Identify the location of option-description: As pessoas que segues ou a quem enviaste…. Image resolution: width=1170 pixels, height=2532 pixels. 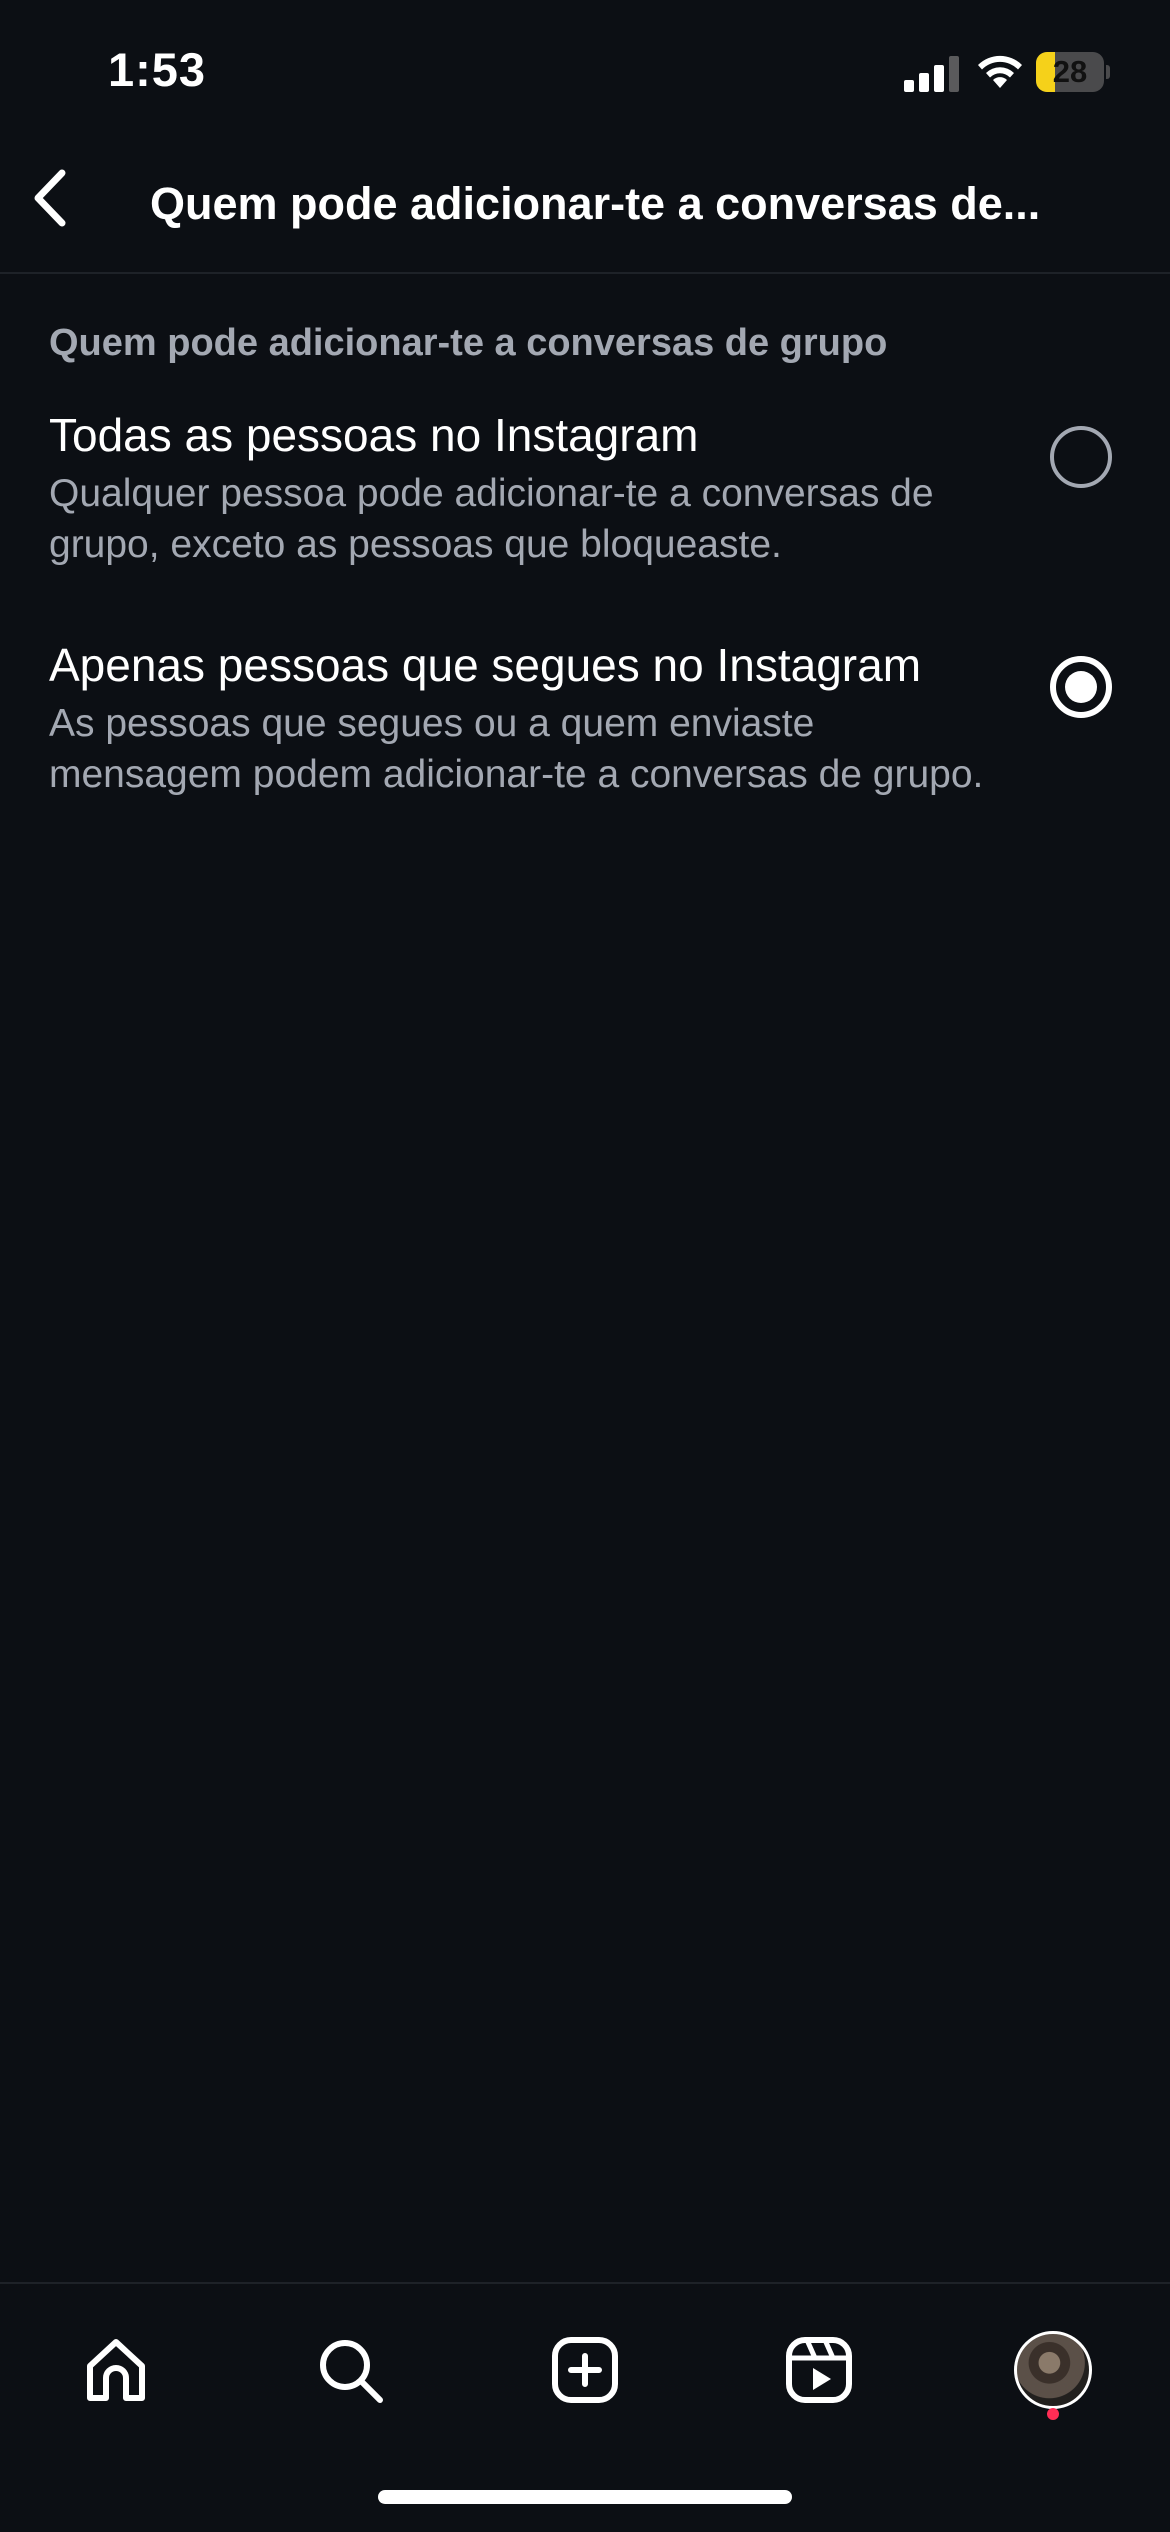
(516, 749).